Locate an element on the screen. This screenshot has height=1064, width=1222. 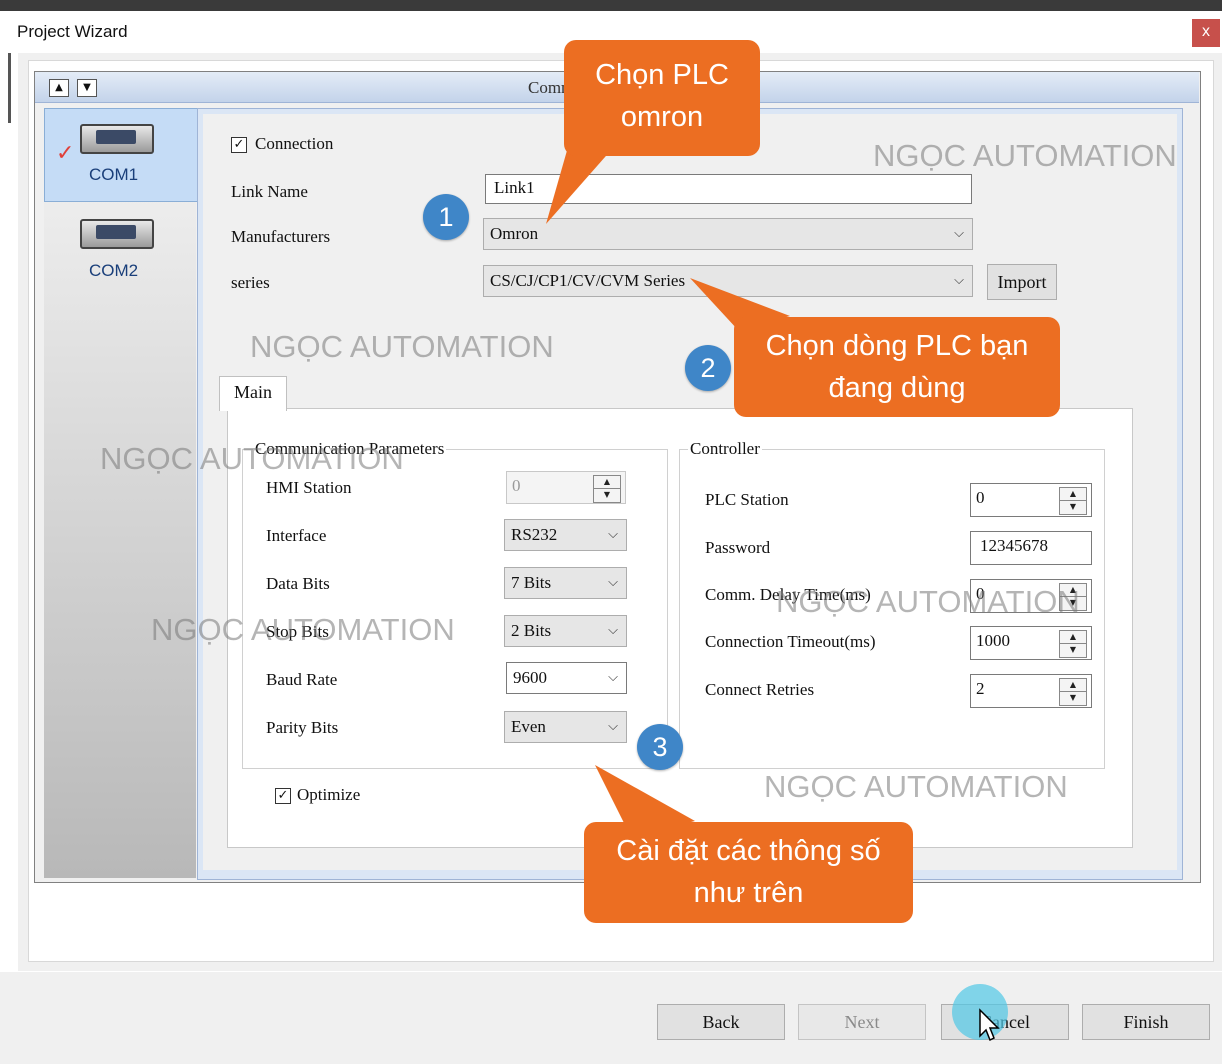
password-label: Password is located at coordinates (738, 547).